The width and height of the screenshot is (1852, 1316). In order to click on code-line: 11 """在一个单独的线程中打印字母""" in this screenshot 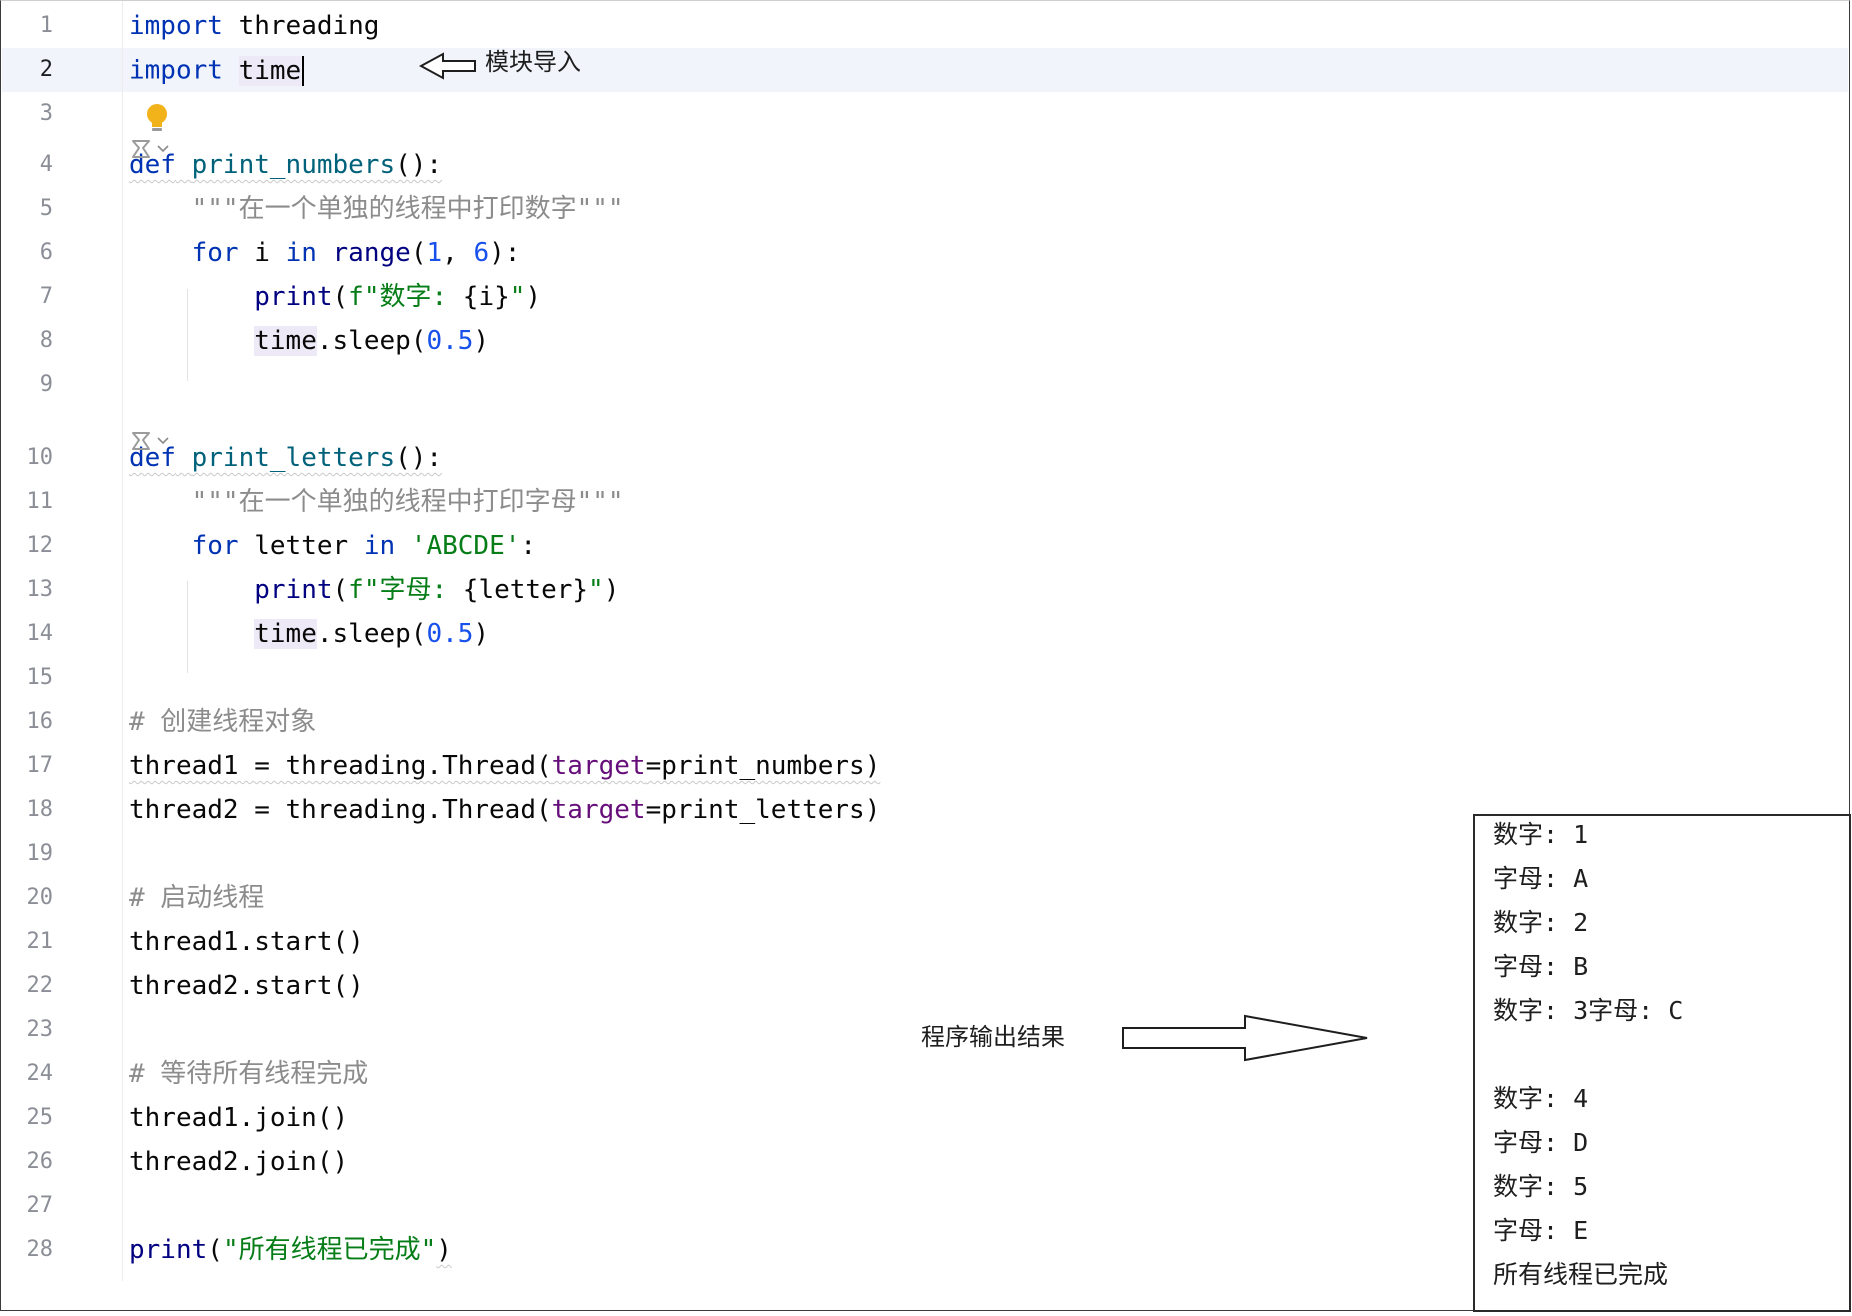, I will do `click(741, 502)`.